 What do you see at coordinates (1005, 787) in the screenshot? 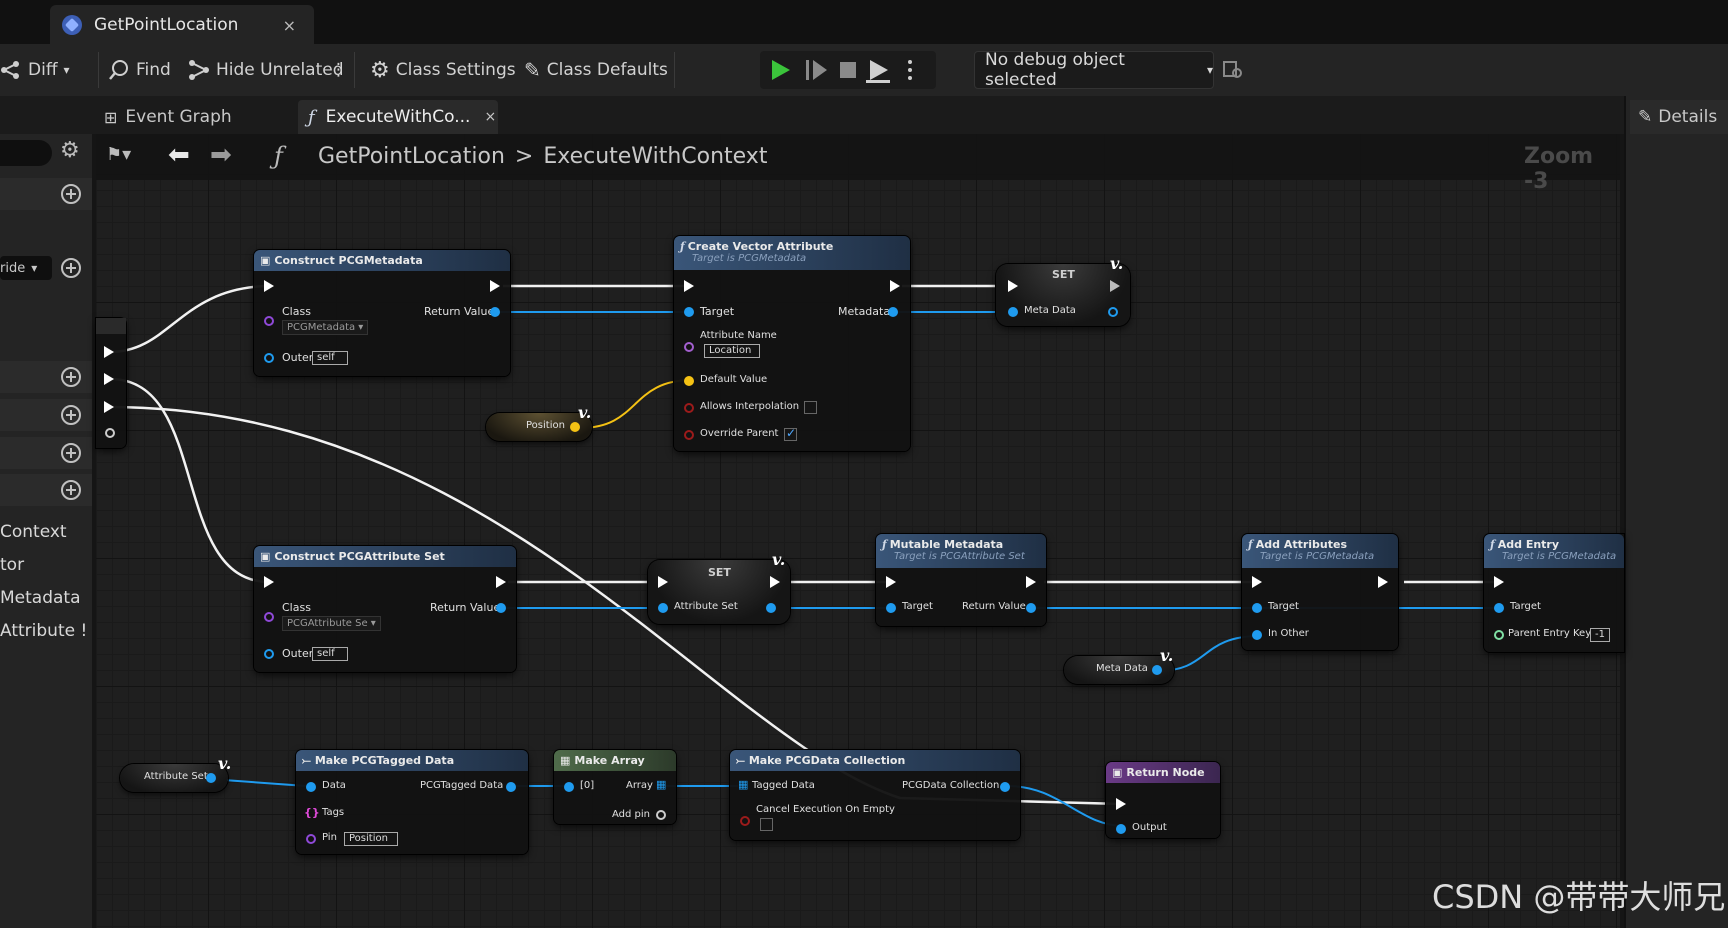
I see `collection-out-pin` at bounding box center [1005, 787].